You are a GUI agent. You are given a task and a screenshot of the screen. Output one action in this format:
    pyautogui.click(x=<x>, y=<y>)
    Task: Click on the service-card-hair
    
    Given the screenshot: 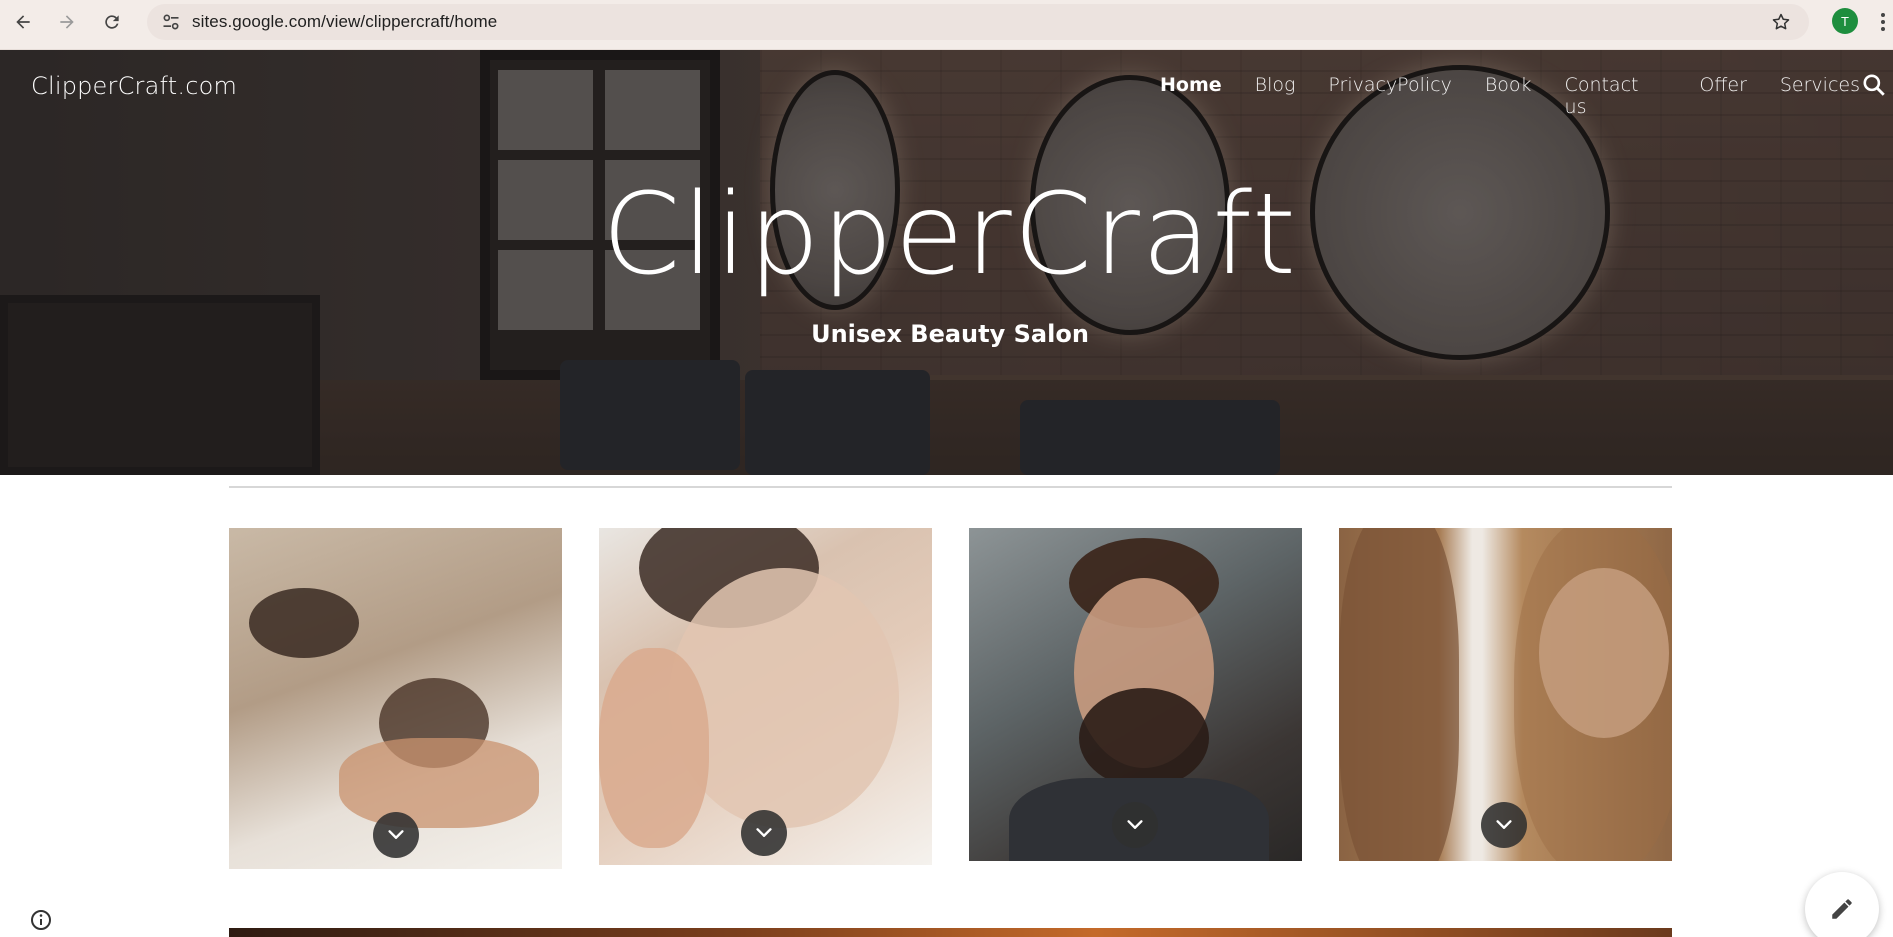 What is the action you would take?
    pyautogui.click(x=1505, y=694)
    